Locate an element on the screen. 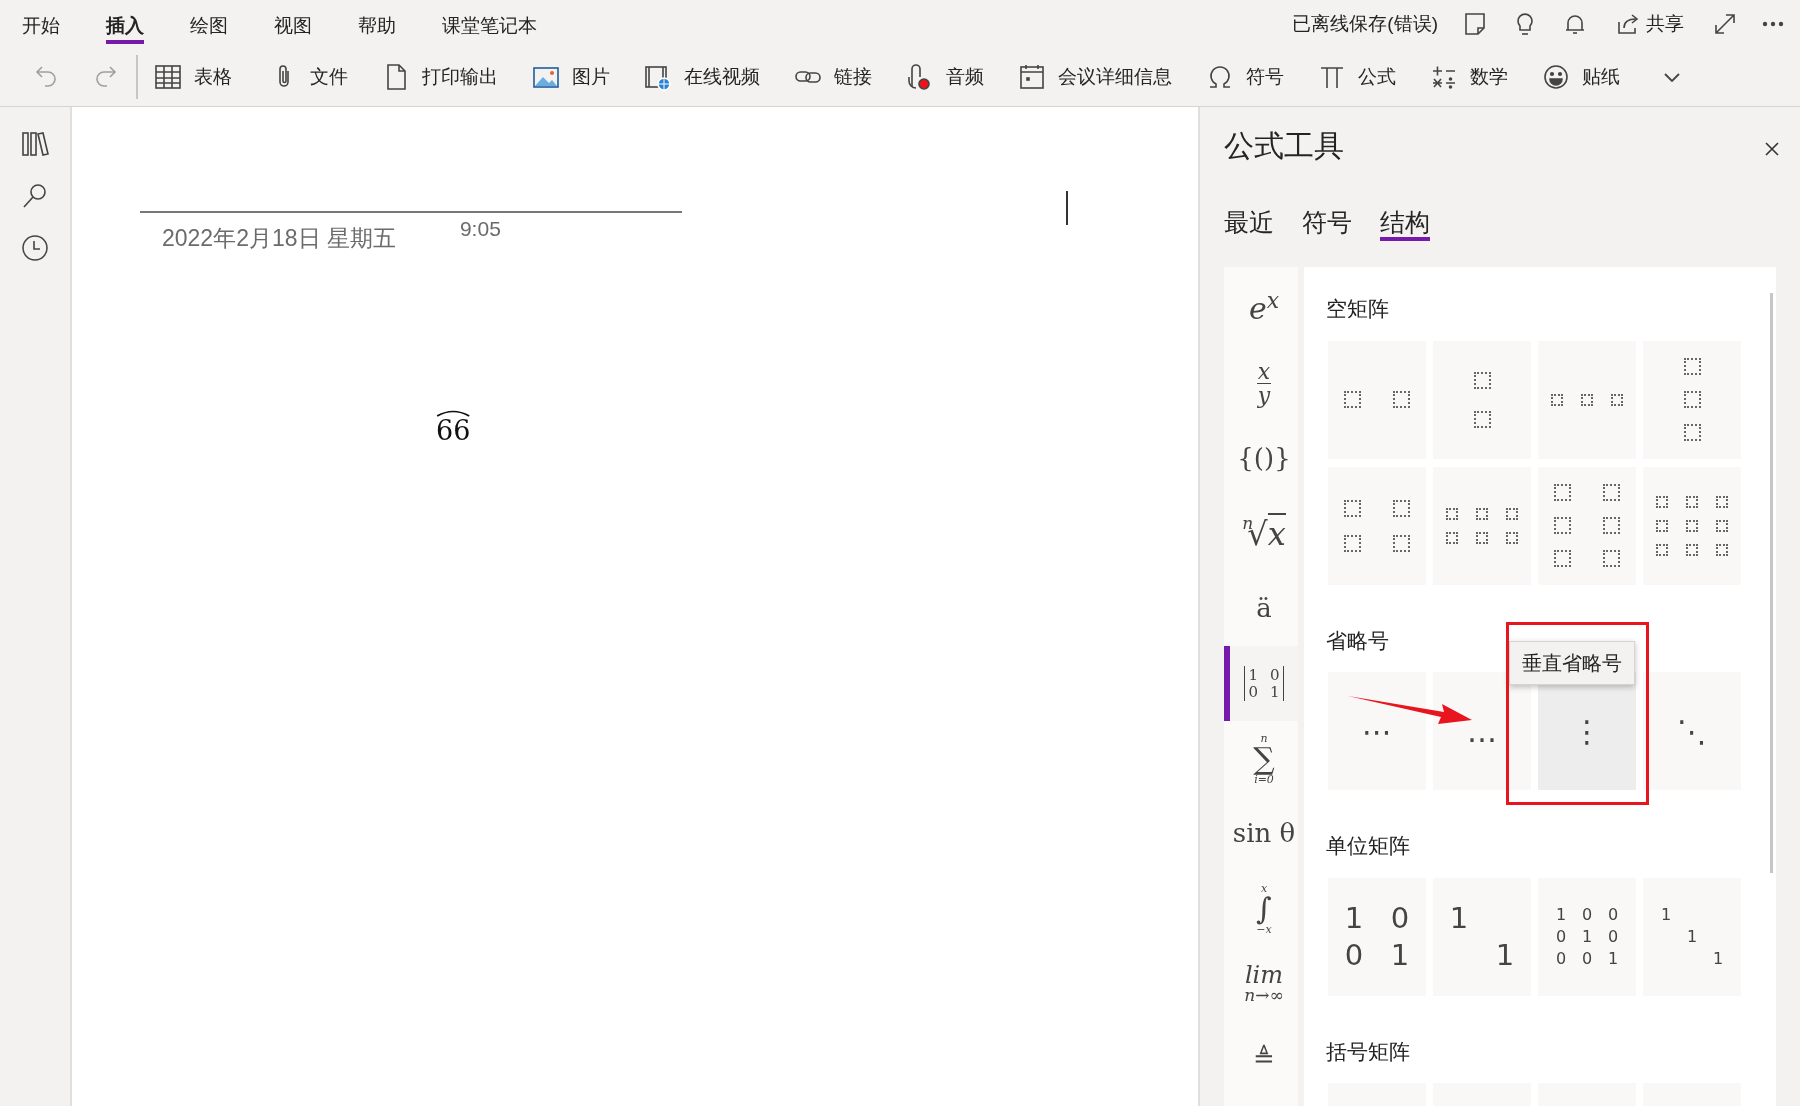  structure-tile: 1 1 is located at coordinates (1482, 936).